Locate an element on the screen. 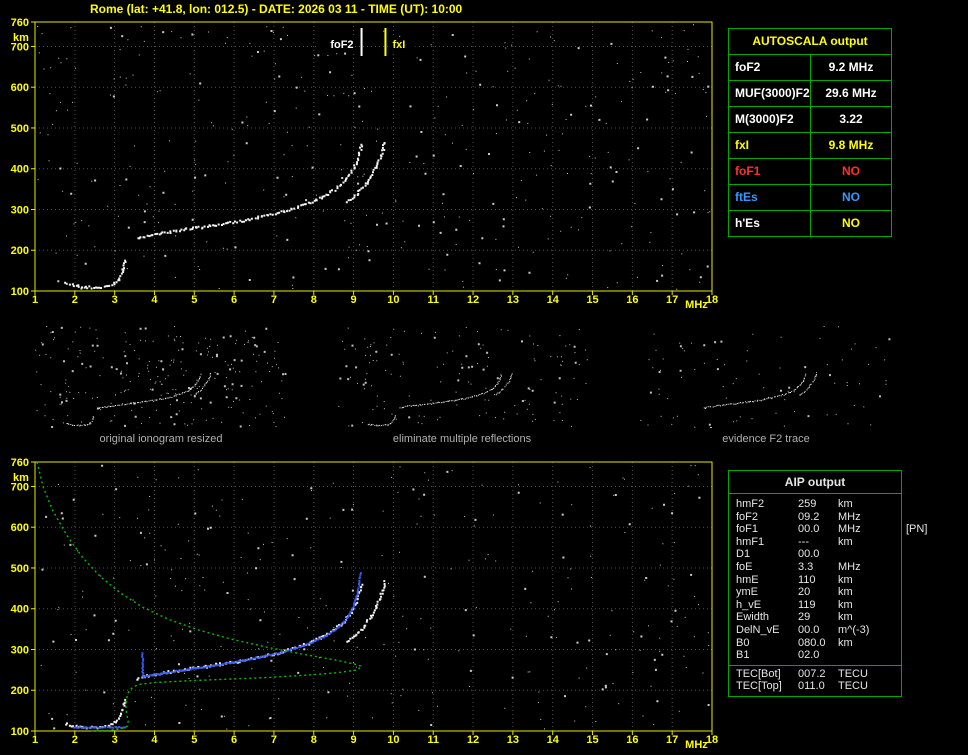 The width and height of the screenshot is (968, 755). autoscala-fitted-trace is located at coordinates (251, 625).